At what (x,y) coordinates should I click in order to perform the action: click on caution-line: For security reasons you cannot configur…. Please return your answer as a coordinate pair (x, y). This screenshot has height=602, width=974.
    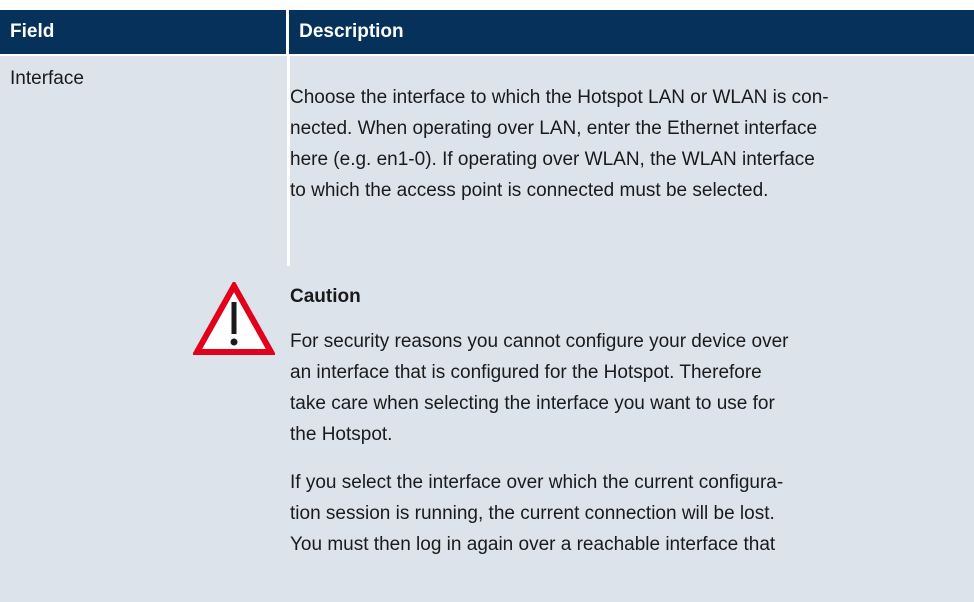
    Looking at the image, I should click on (539, 341).